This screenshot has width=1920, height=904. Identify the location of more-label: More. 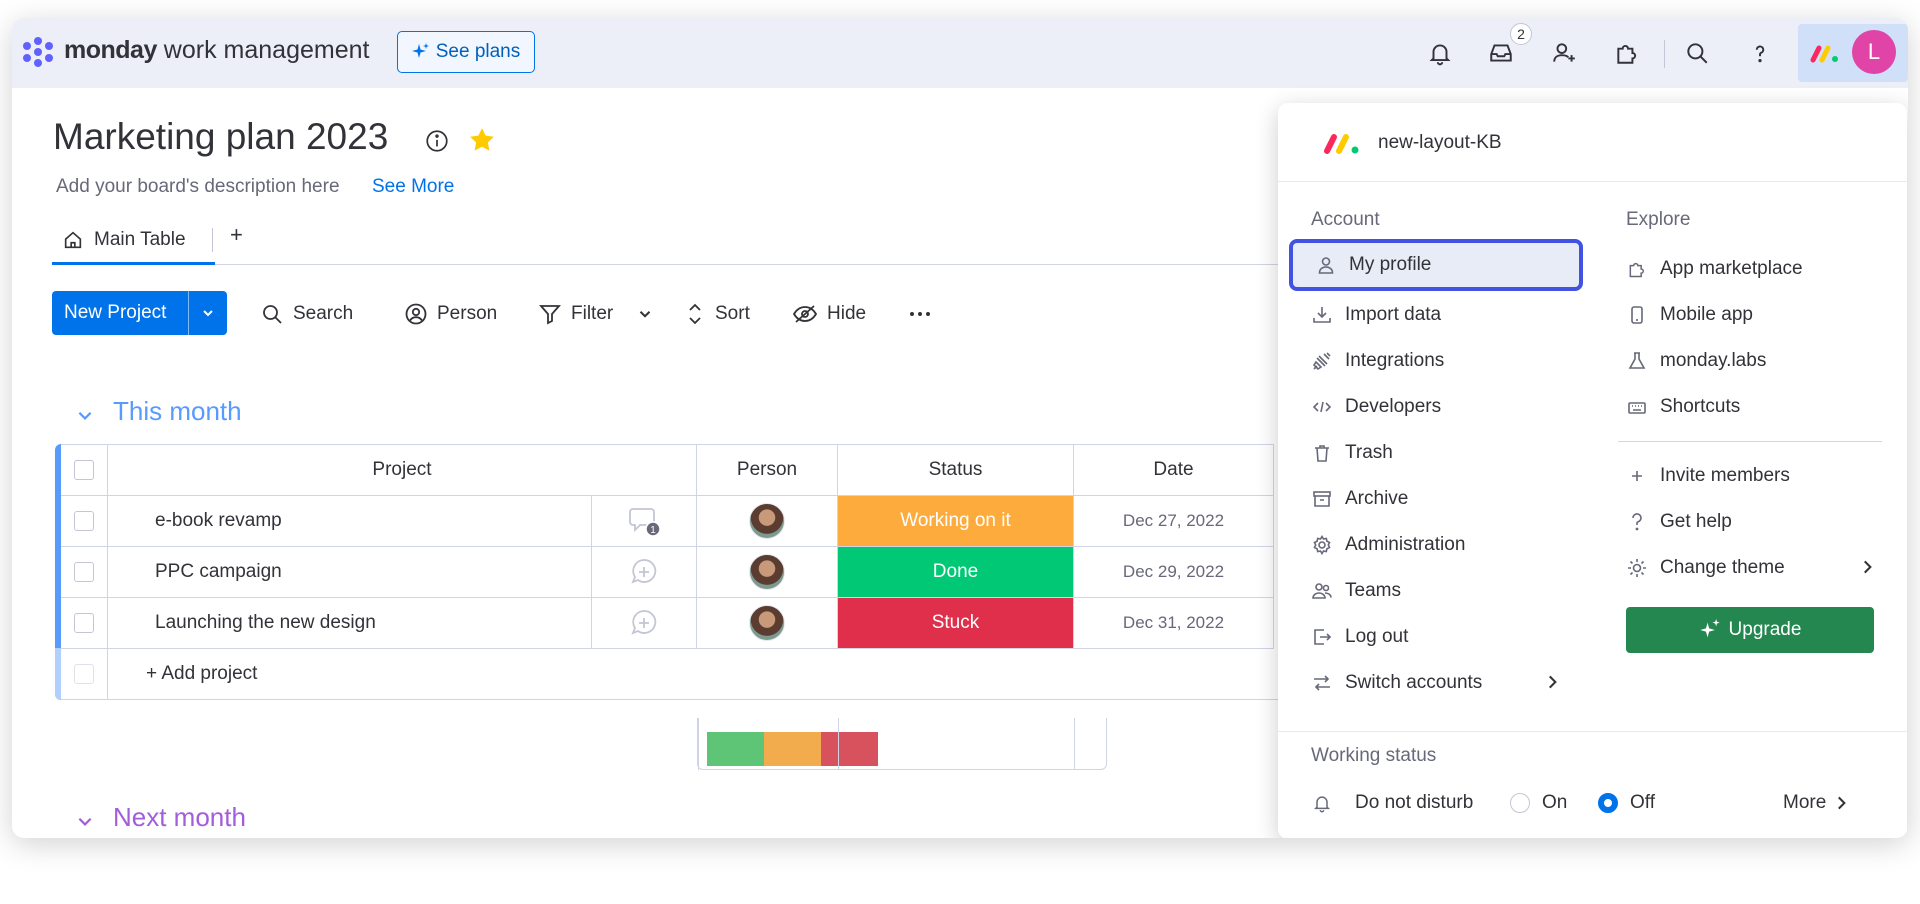
(1805, 802).